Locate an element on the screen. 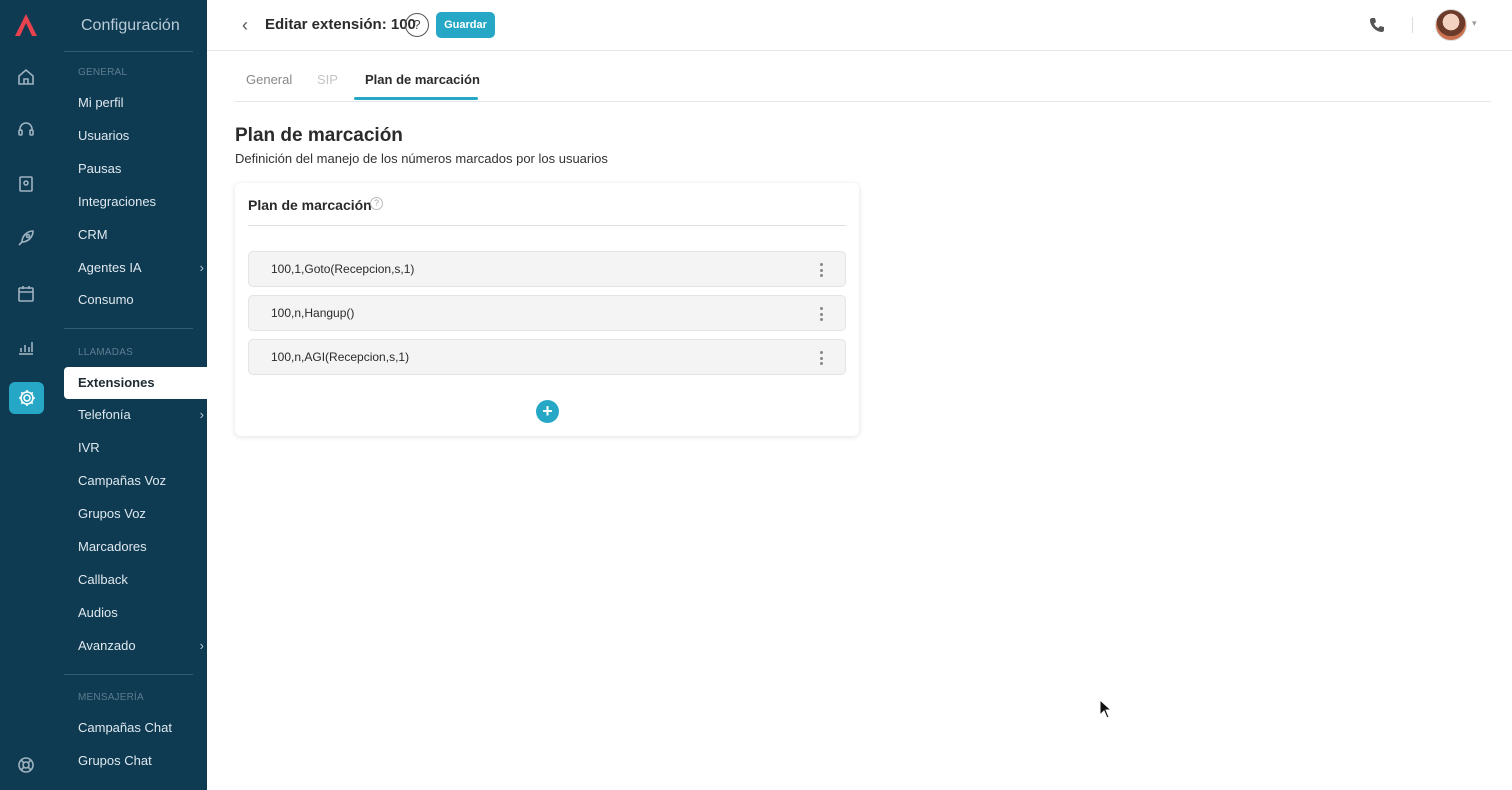  mouse-cursor-icon is located at coordinates (1106, 709).